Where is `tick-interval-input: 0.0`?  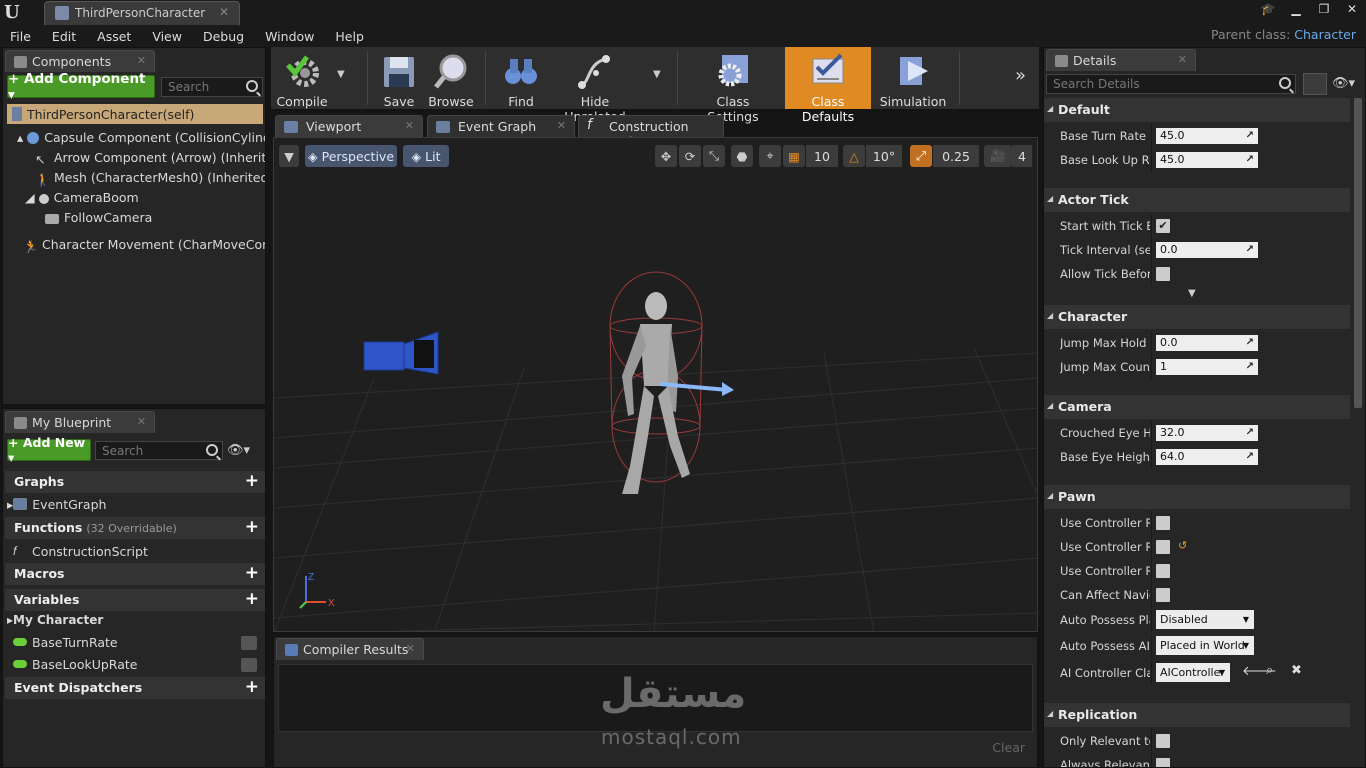 tick-interval-input: 0.0 is located at coordinates (1207, 250).